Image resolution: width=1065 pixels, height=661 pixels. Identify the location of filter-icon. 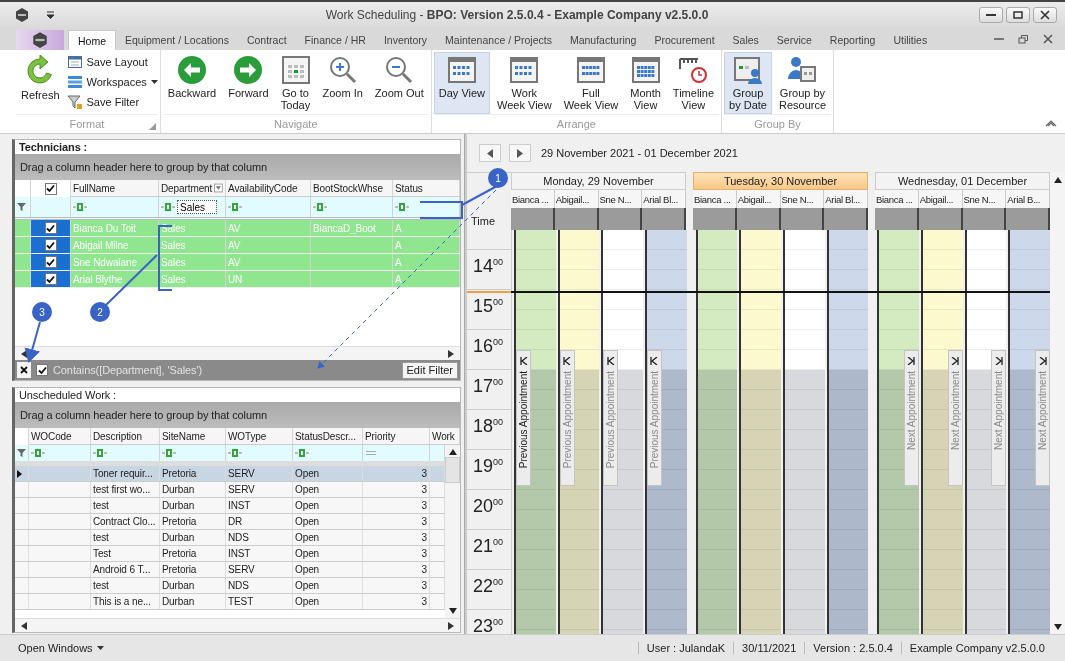
(218, 188).